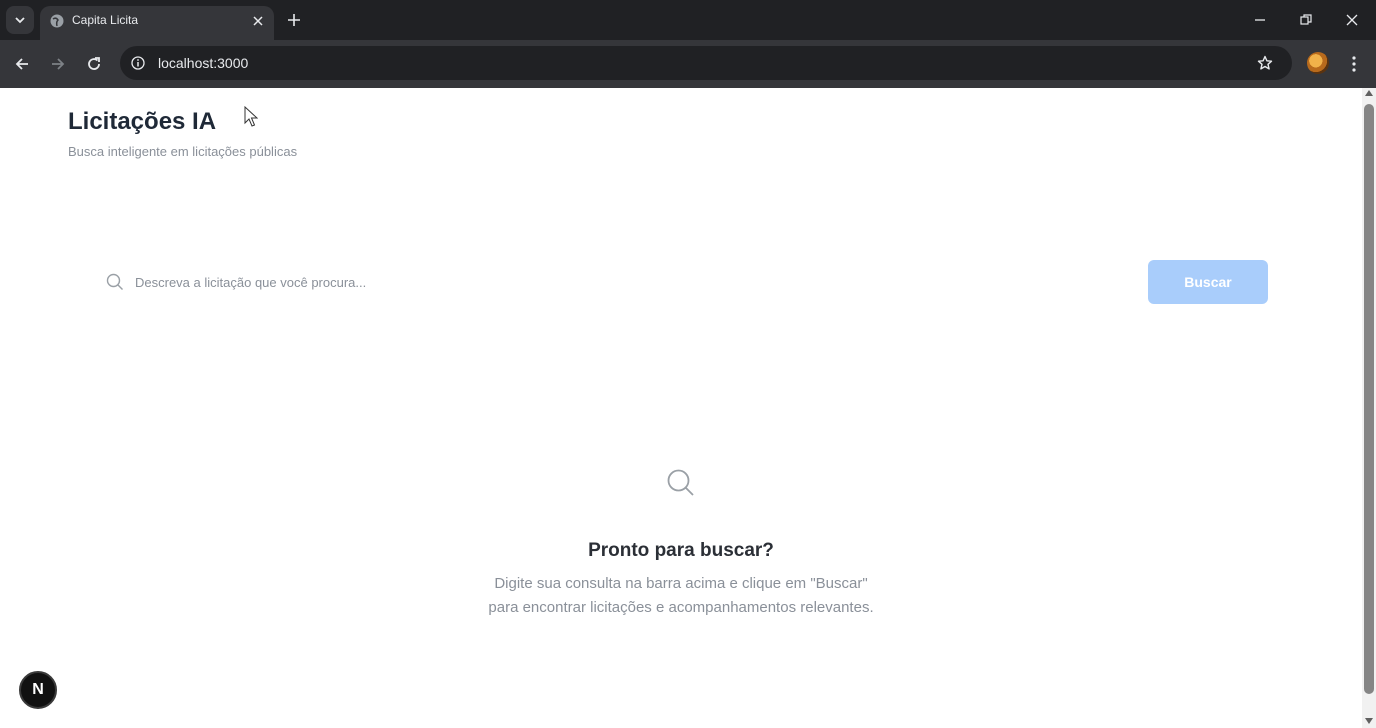 The width and height of the screenshot is (1376, 728). Describe the element at coordinates (183, 151) in the screenshot. I see `page-subtitle: Busca inteligente em licitações públicas` at that location.